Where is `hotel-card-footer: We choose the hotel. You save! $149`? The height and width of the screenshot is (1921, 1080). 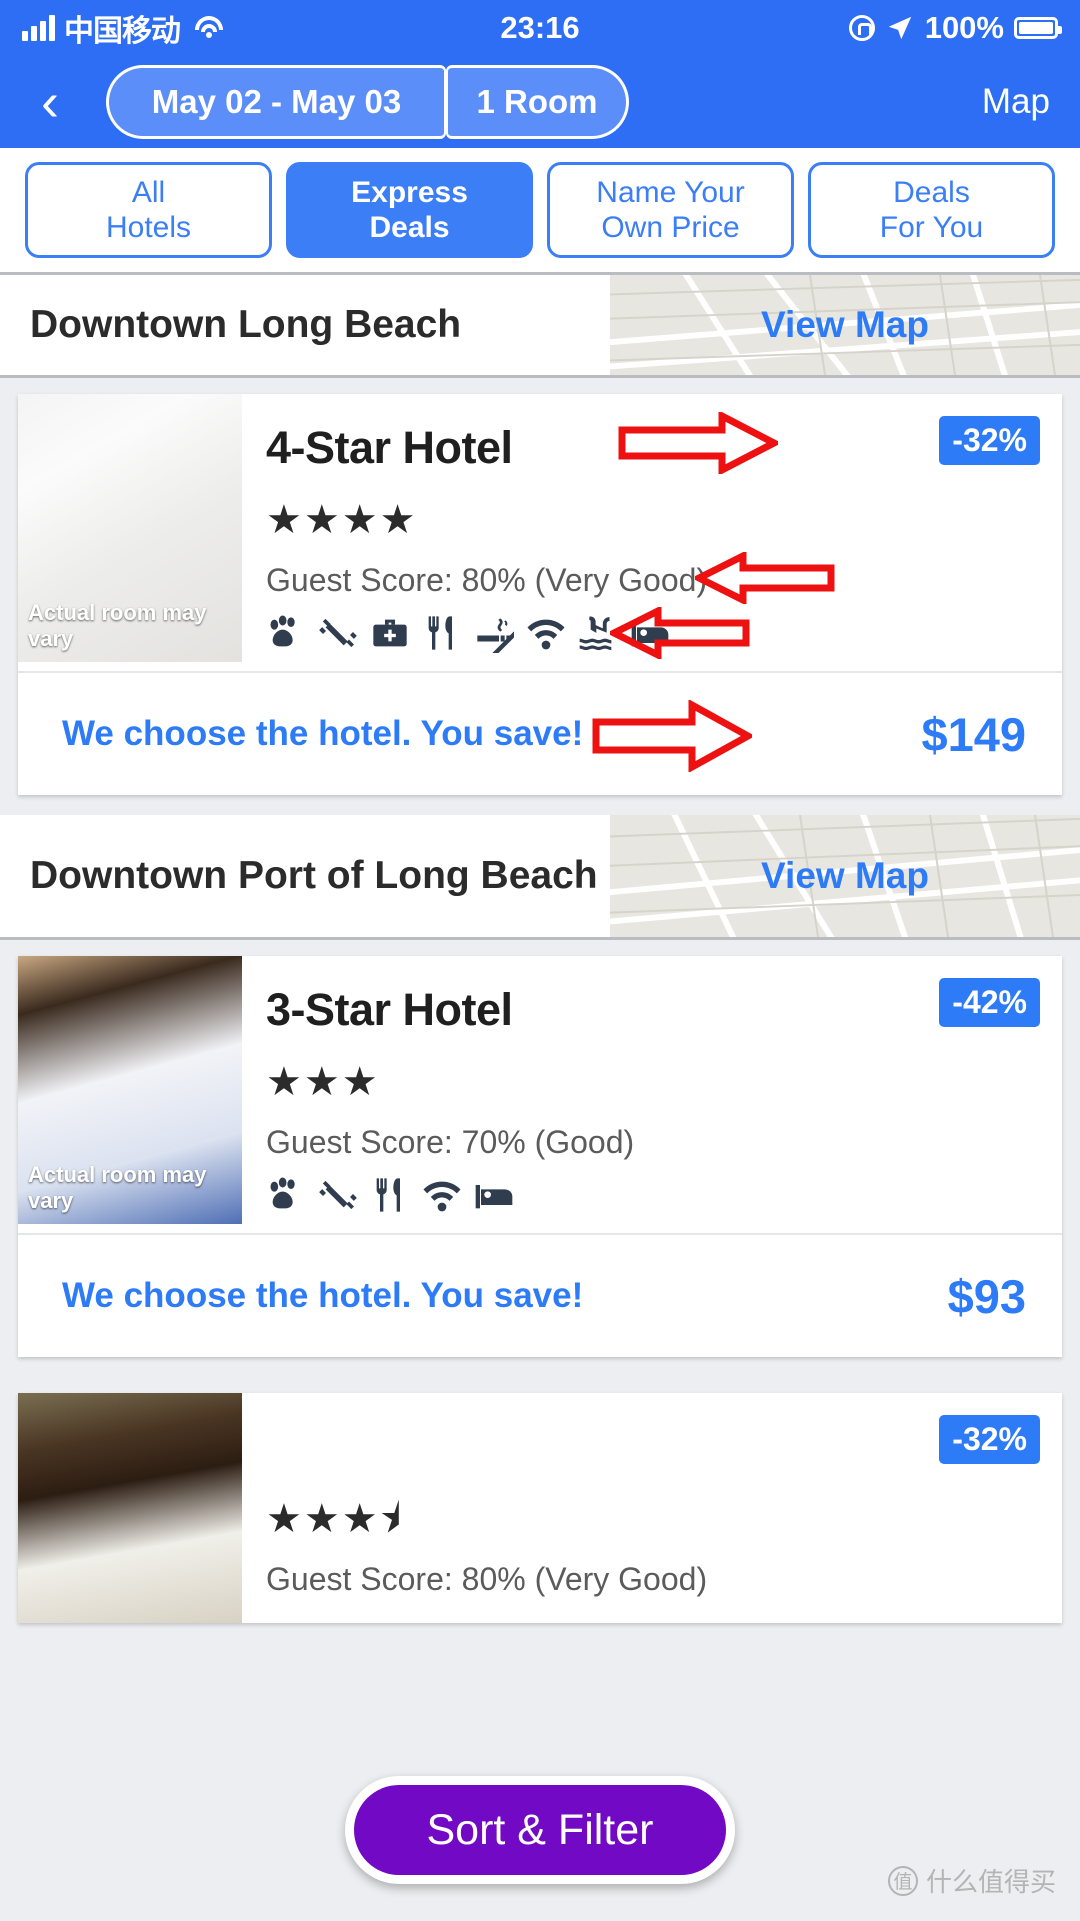
hotel-card-footer: We choose the hotel. You save! $149 is located at coordinates (540, 733).